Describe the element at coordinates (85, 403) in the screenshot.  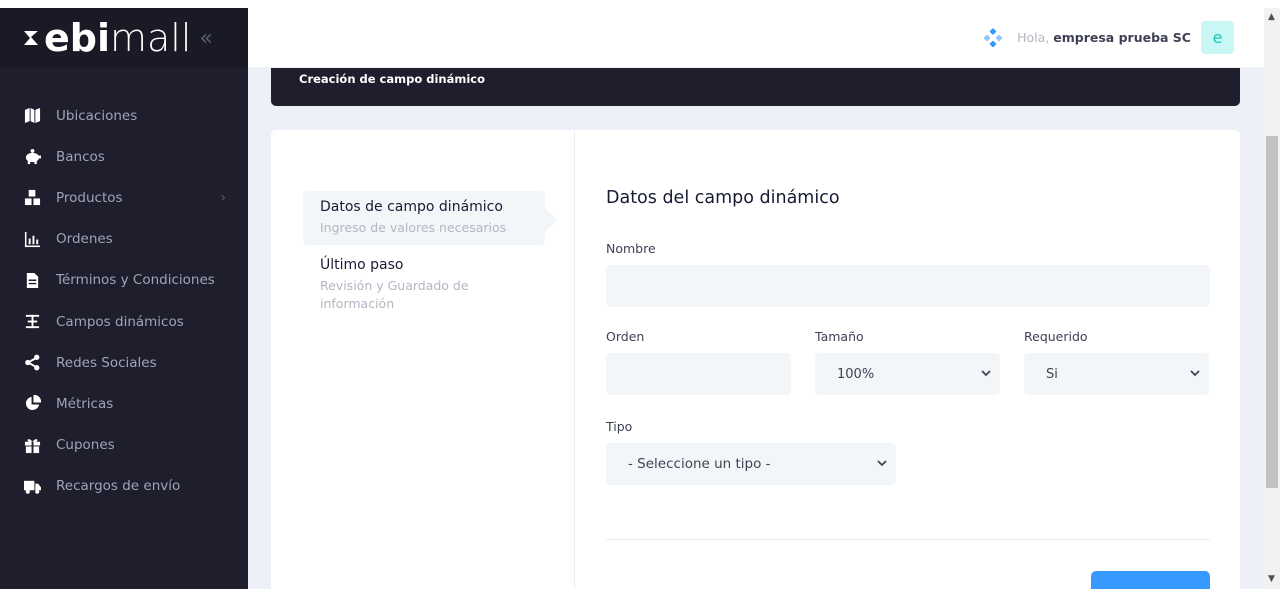
I see `sidebar-item-label: Métricas` at that location.